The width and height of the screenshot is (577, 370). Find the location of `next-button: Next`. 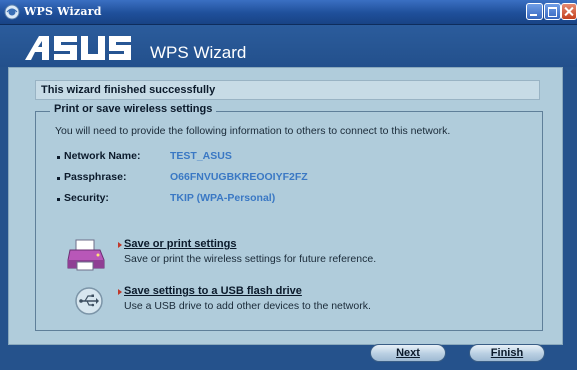

next-button: Next is located at coordinates (408, 353).